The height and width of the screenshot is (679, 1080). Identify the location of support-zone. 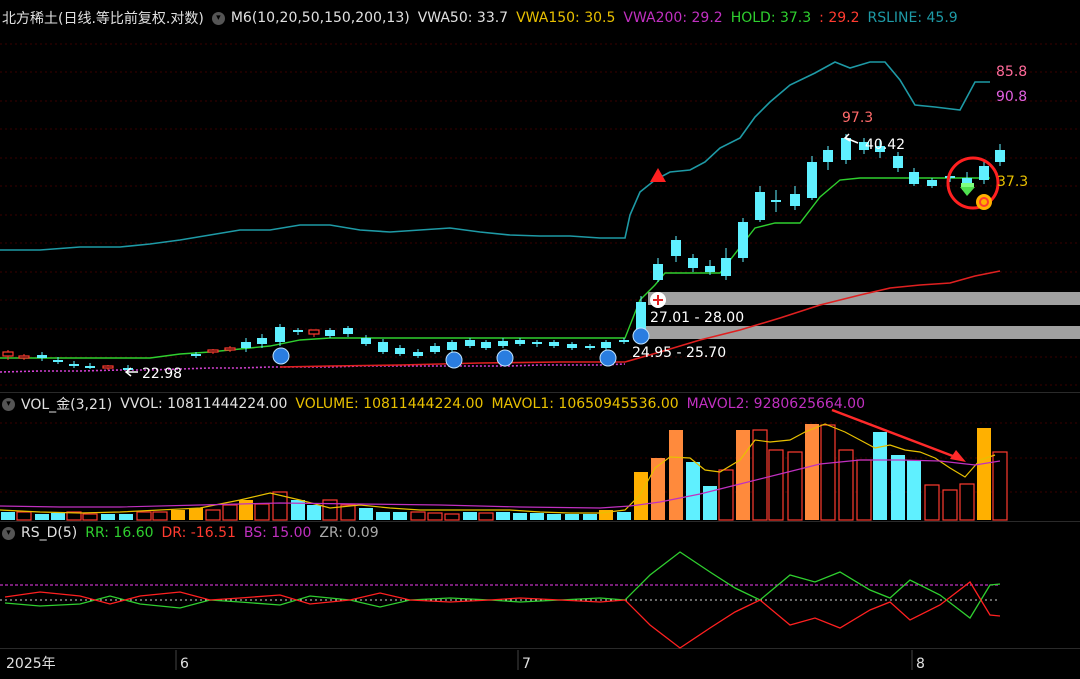
(858, 332).